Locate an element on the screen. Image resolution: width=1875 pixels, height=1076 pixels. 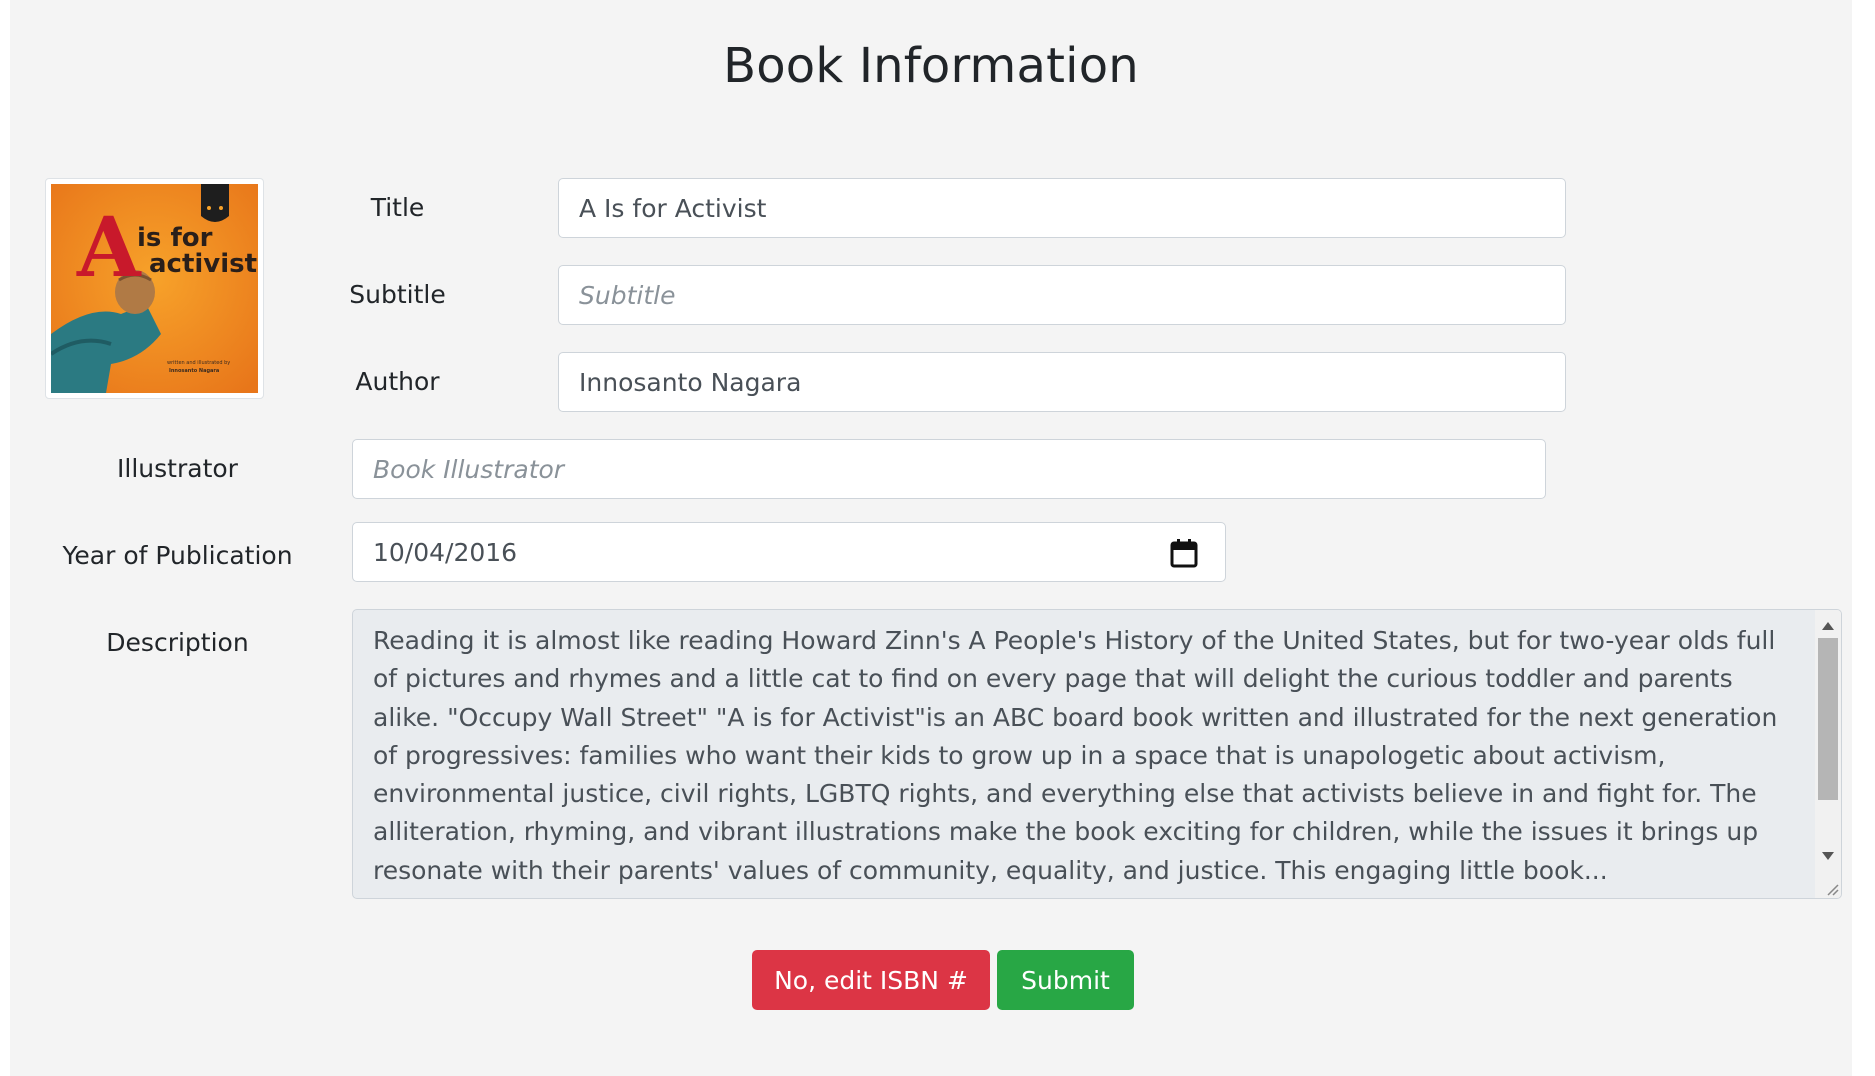
title-label: Title is located at coordinates (397, 207).